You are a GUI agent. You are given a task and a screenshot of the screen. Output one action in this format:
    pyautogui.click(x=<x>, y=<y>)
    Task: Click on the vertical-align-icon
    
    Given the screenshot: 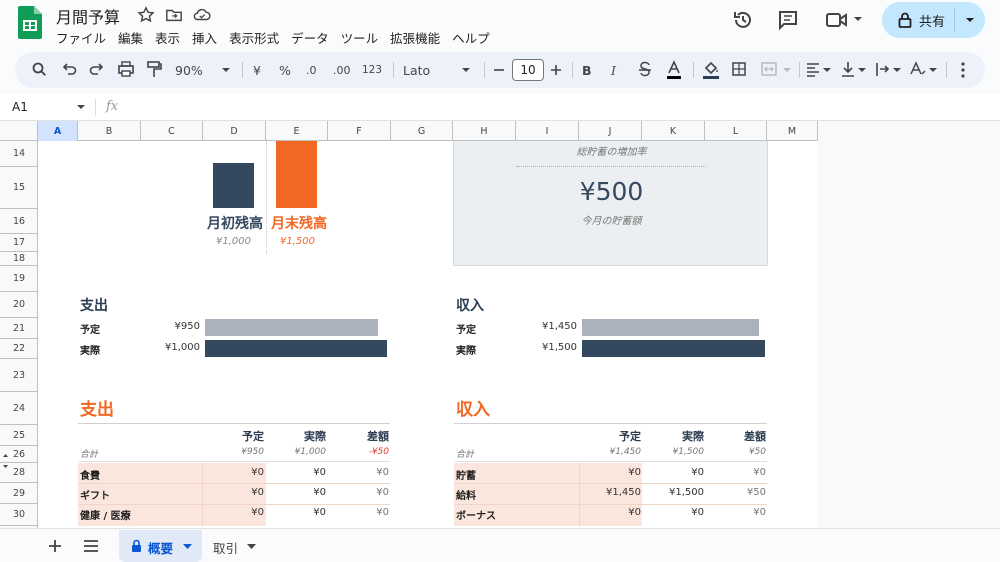 What is the action you would take?
    pyautogui.click(x=848, y=70)
    